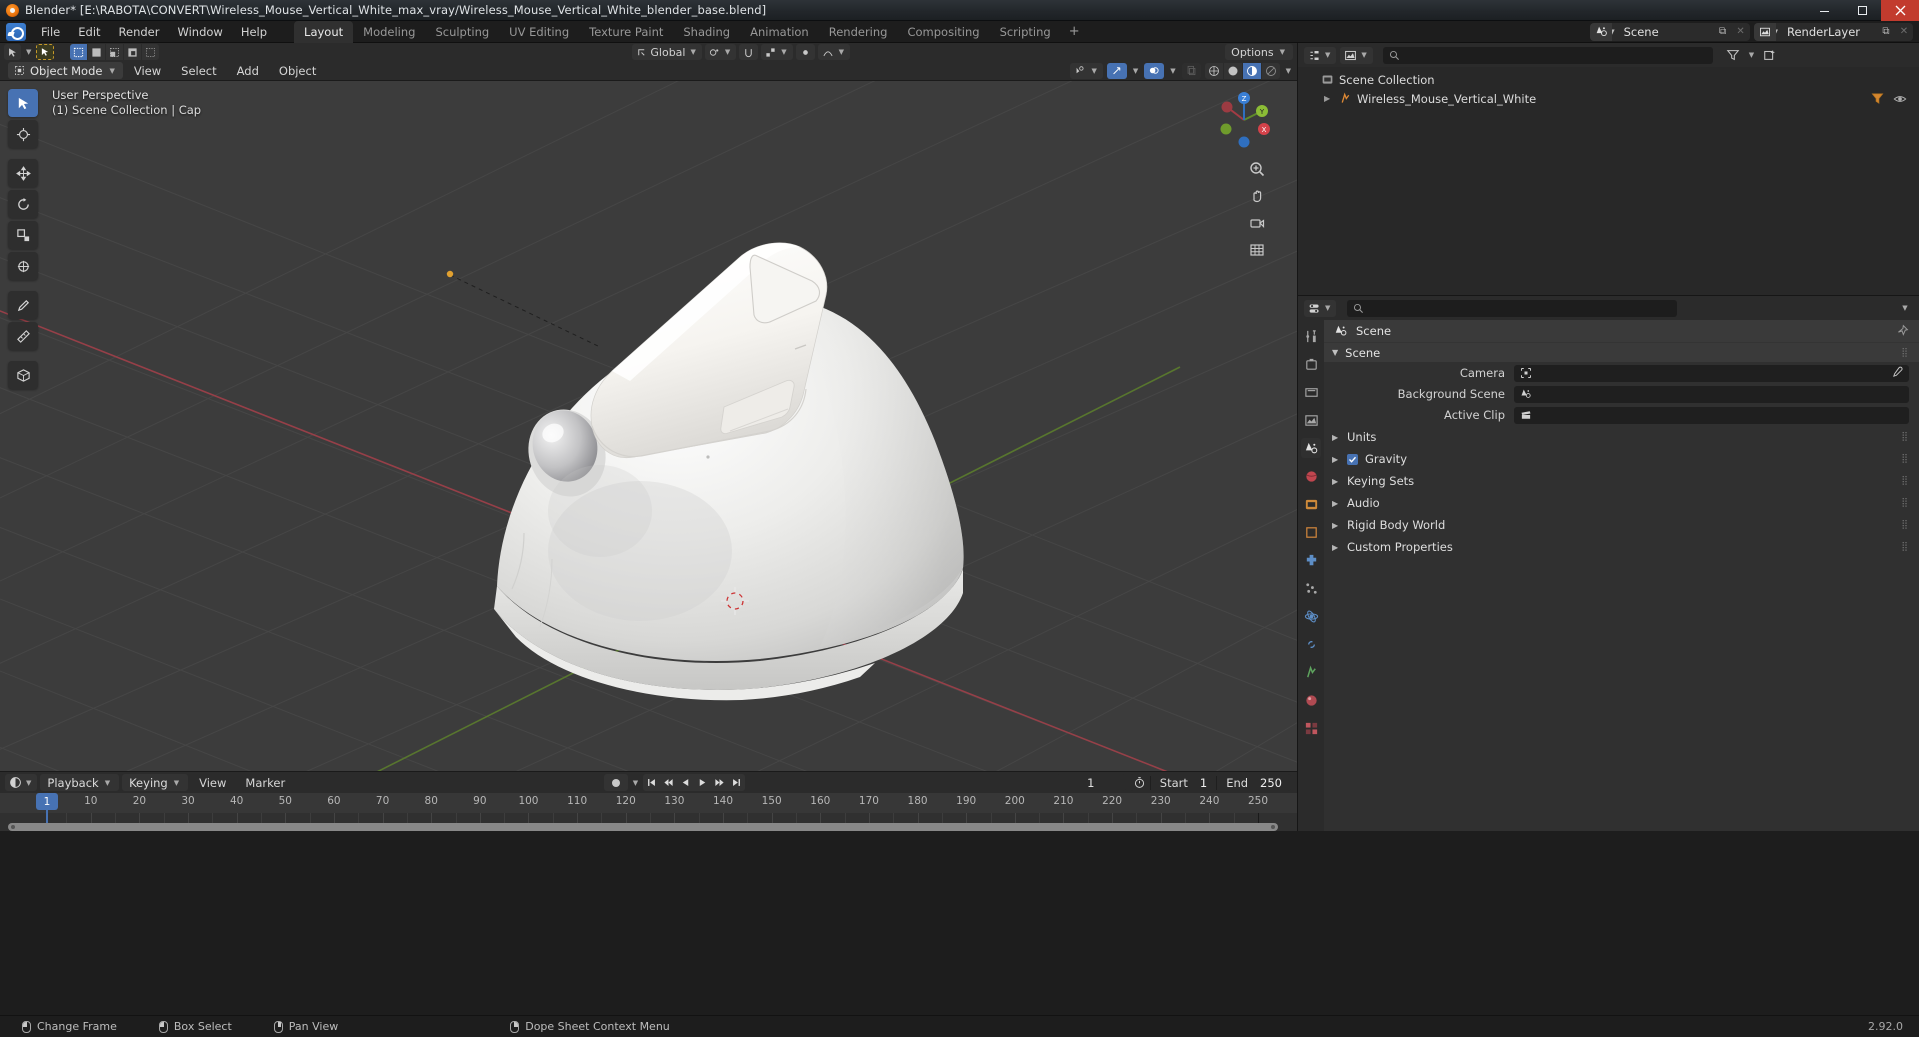  I want to click on overlays-toggle, so click(1154, 70).